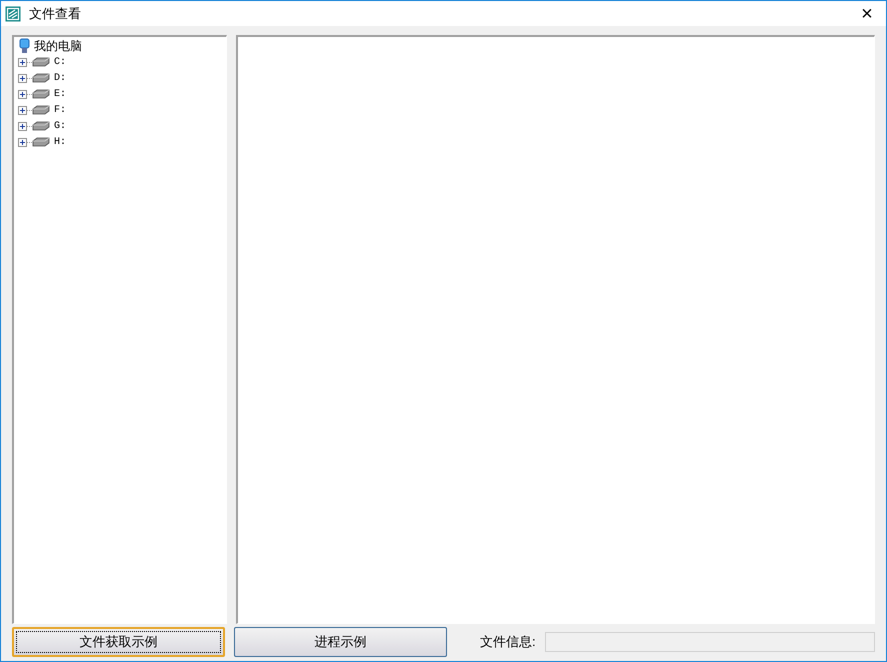 Image resolution: width=887 pixels, height=662 pixels. What do you see at coordinates (60, 142) in the screenshot?
I see `tree-item: H:` at bounding box center [60, 142].